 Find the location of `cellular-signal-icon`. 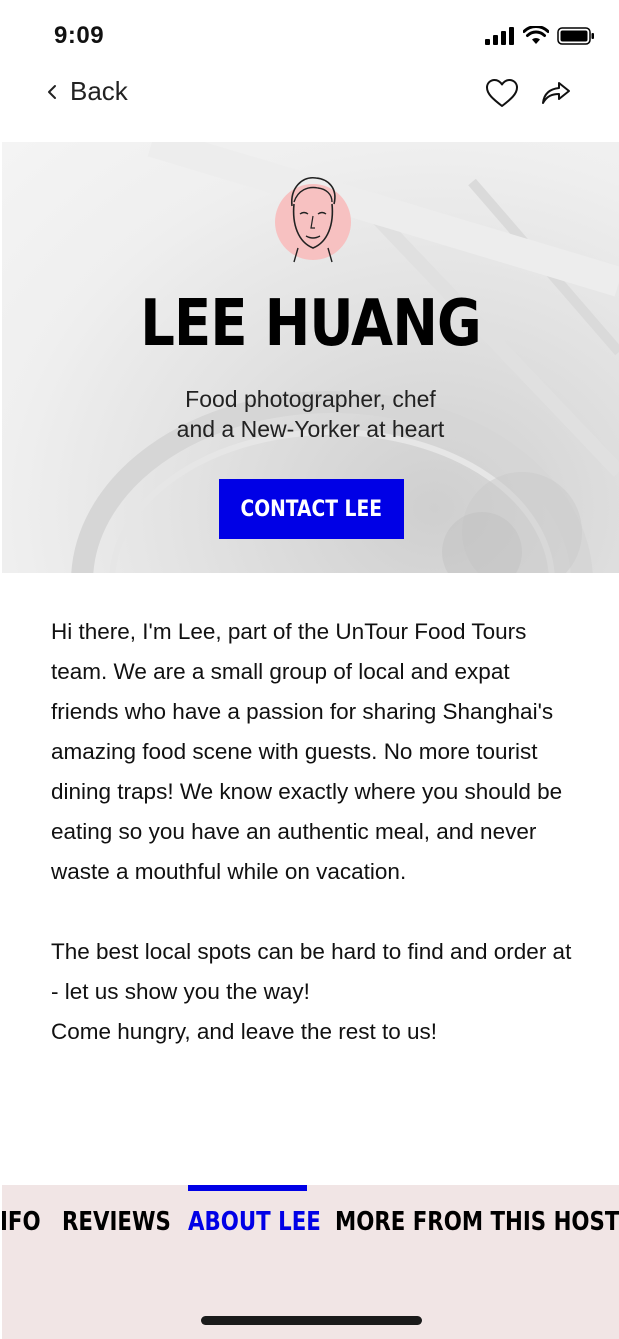

cellular-signal-icon is located at coordinates (499, 36).